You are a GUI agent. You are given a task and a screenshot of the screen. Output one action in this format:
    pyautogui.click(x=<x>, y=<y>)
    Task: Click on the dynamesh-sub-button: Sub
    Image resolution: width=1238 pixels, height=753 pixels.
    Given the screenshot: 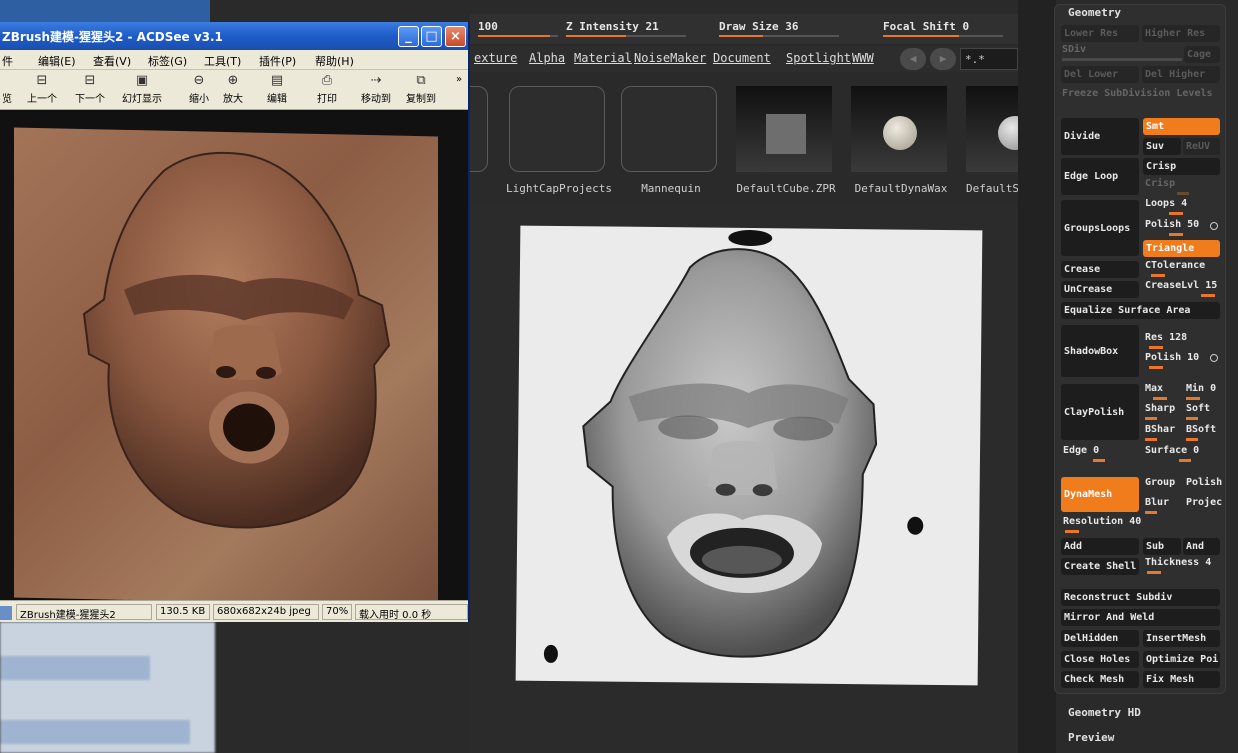 What is the action you would take?
    pyautogui.click(x=1162, y=546)
    